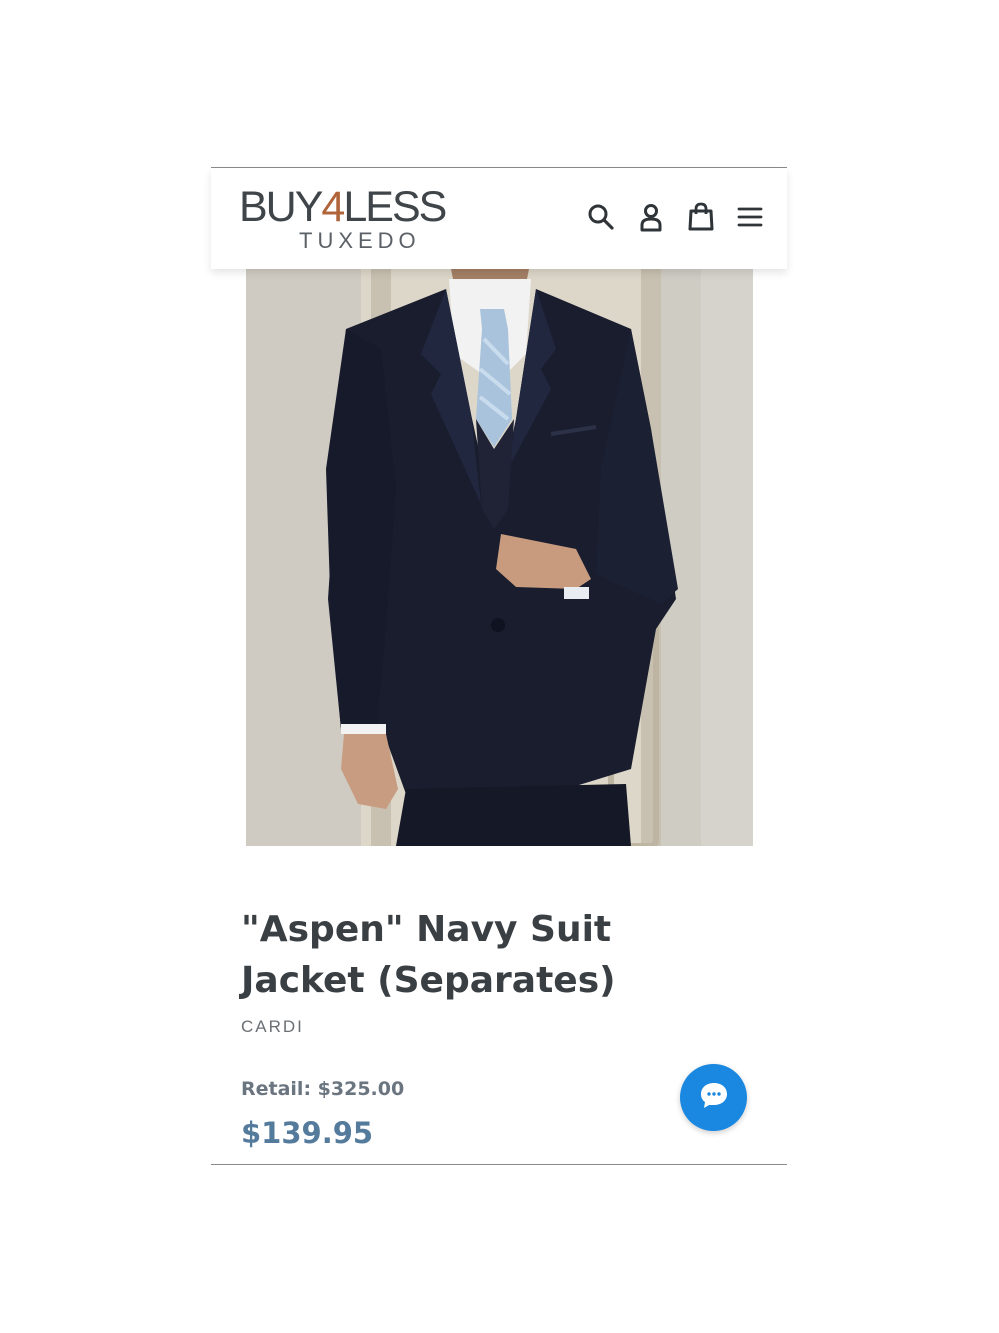 This screenshot has height=1333, width=999. Describe the element at coordinates (323, 1089) in the screenshot. I see `retail-price: Retail: $325.00` at that location.